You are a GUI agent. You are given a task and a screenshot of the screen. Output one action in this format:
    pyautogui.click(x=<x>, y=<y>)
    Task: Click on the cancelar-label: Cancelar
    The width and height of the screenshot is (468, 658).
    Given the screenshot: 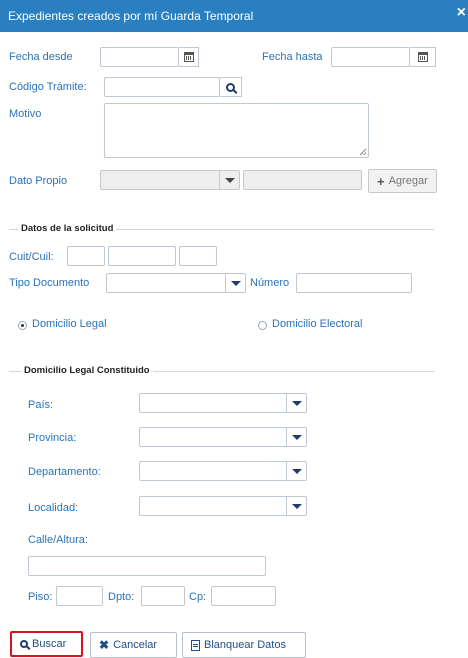 What is the action you would take?
    pyautogui.click(x=135, y=645)
    